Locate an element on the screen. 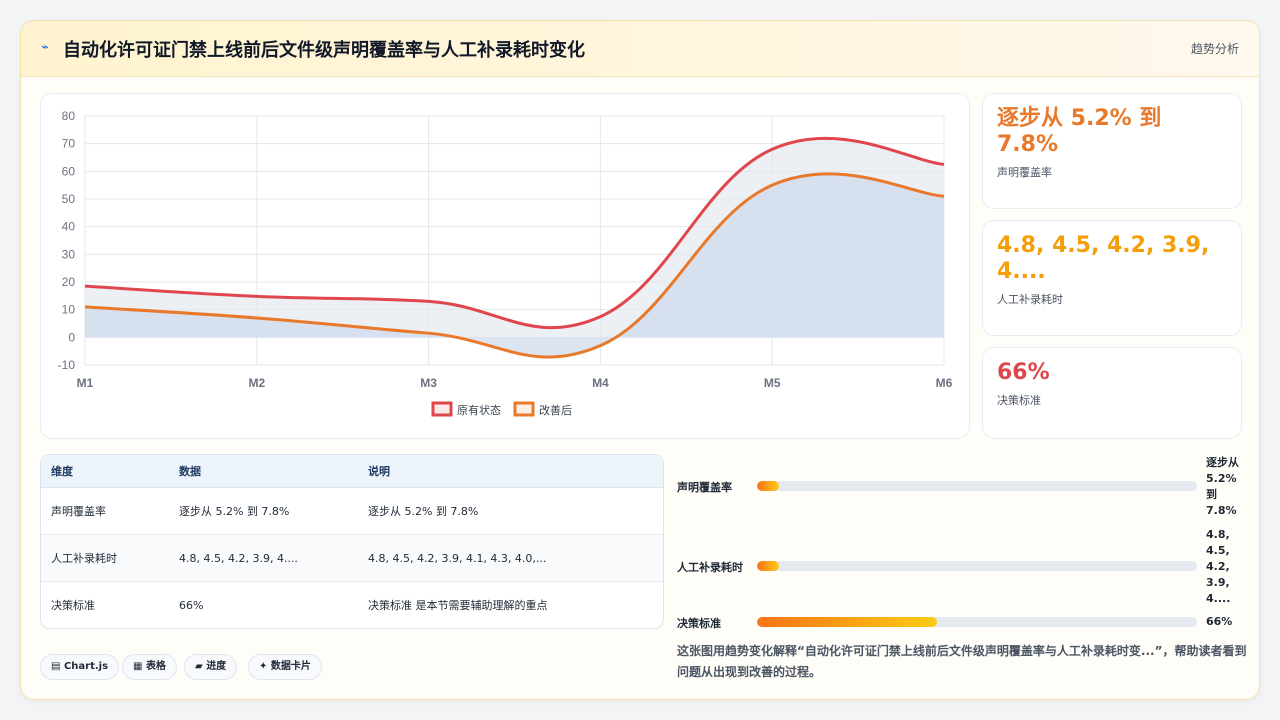  column-header: 维度 is located at coordinates (62, 471).